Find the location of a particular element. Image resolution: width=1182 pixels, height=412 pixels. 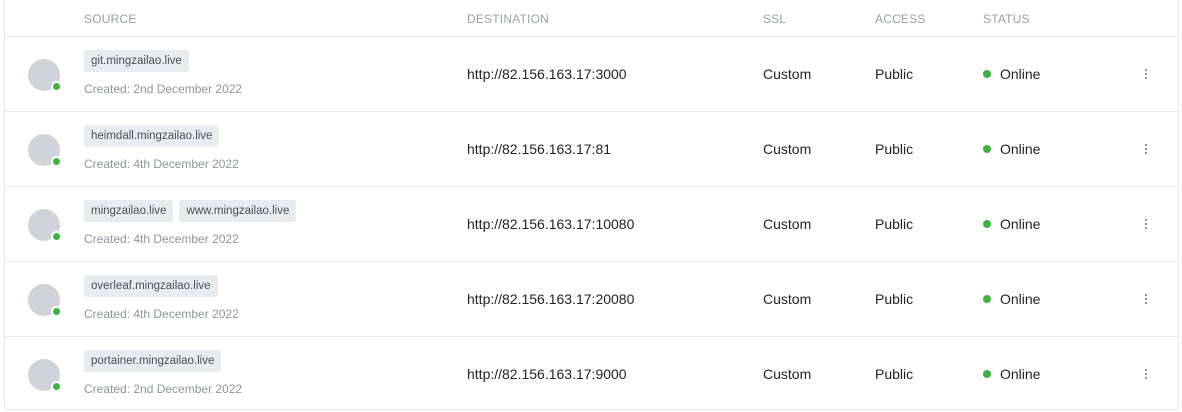

column-header-source: SOURCE is located at coordinates (110, 19).